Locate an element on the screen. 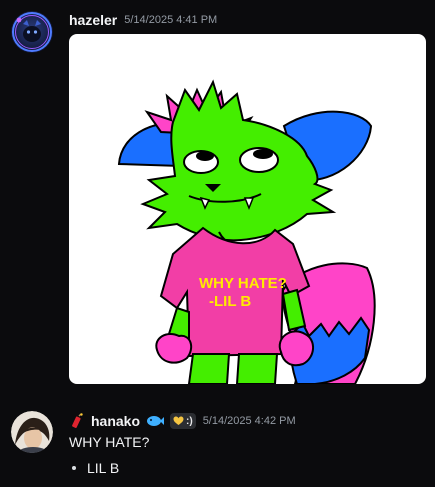 The height and width of the screenshot is (487, 435). shirt-text-line2: -LIL B is located at coordinates (230, 301).